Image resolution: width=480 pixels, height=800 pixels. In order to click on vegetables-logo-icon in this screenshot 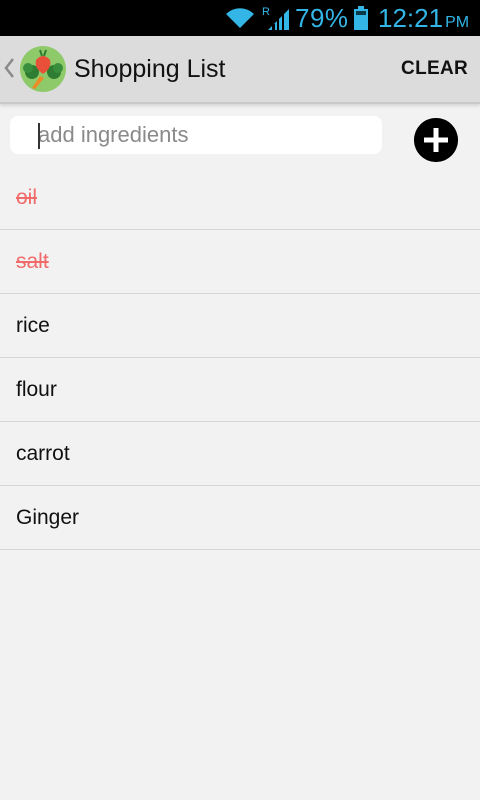, I will do `click(43, 69)`.